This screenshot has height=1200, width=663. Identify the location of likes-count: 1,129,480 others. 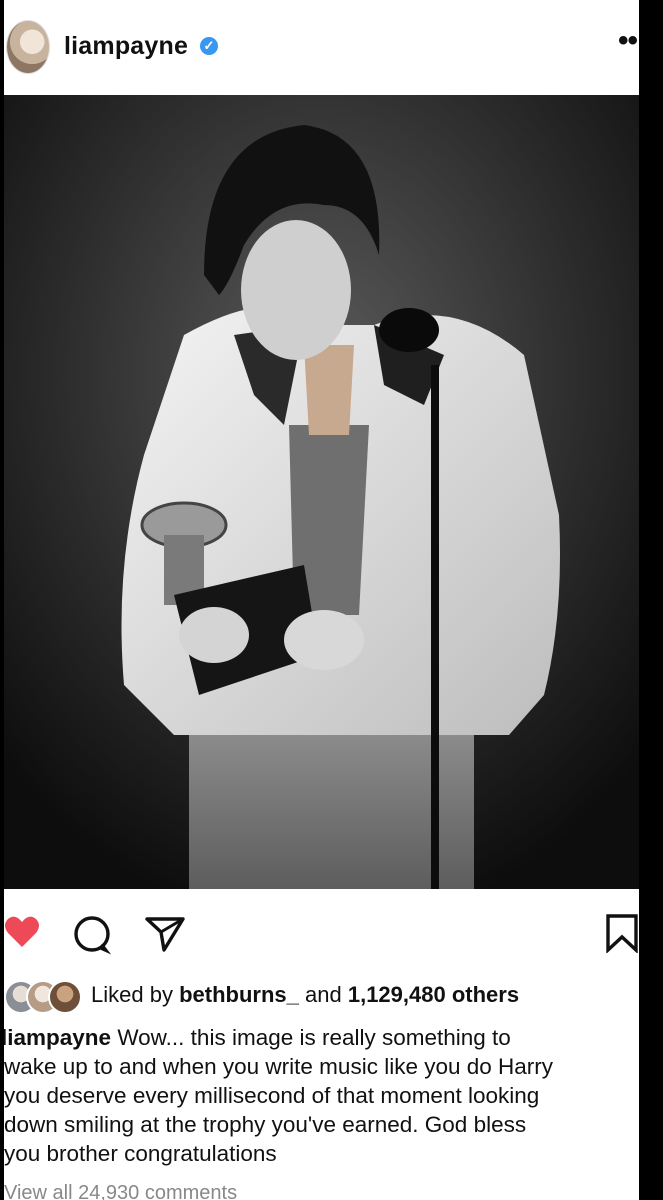
(433, 994).